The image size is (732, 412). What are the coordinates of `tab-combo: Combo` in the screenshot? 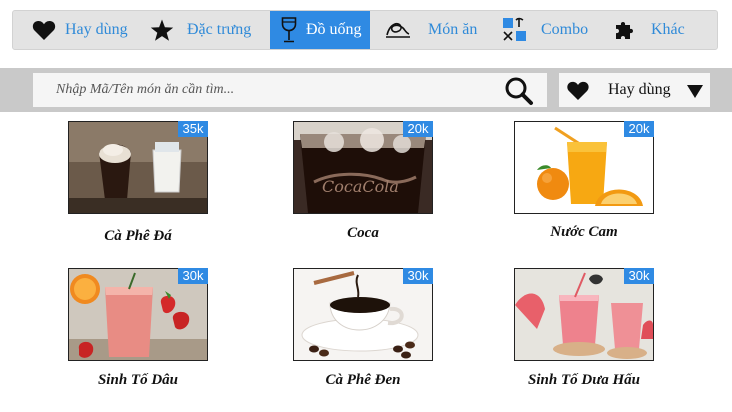 It's located at (552, 30).